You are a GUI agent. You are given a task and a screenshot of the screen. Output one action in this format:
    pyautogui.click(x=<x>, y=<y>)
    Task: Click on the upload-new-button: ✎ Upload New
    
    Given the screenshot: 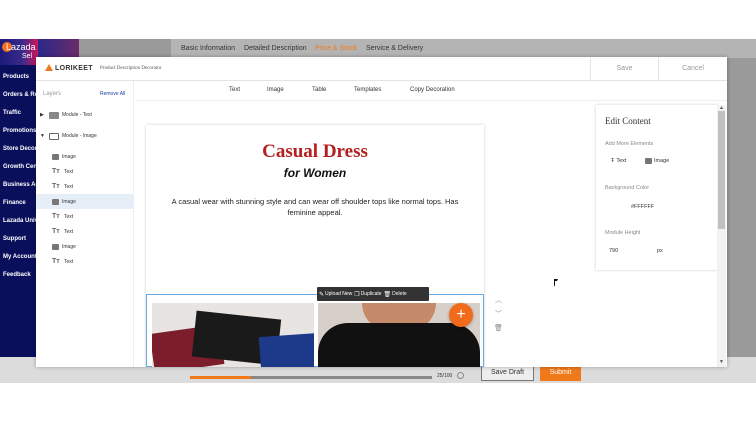 What is the action you would take?
    pyautogui.click(x=335, y=294)
    